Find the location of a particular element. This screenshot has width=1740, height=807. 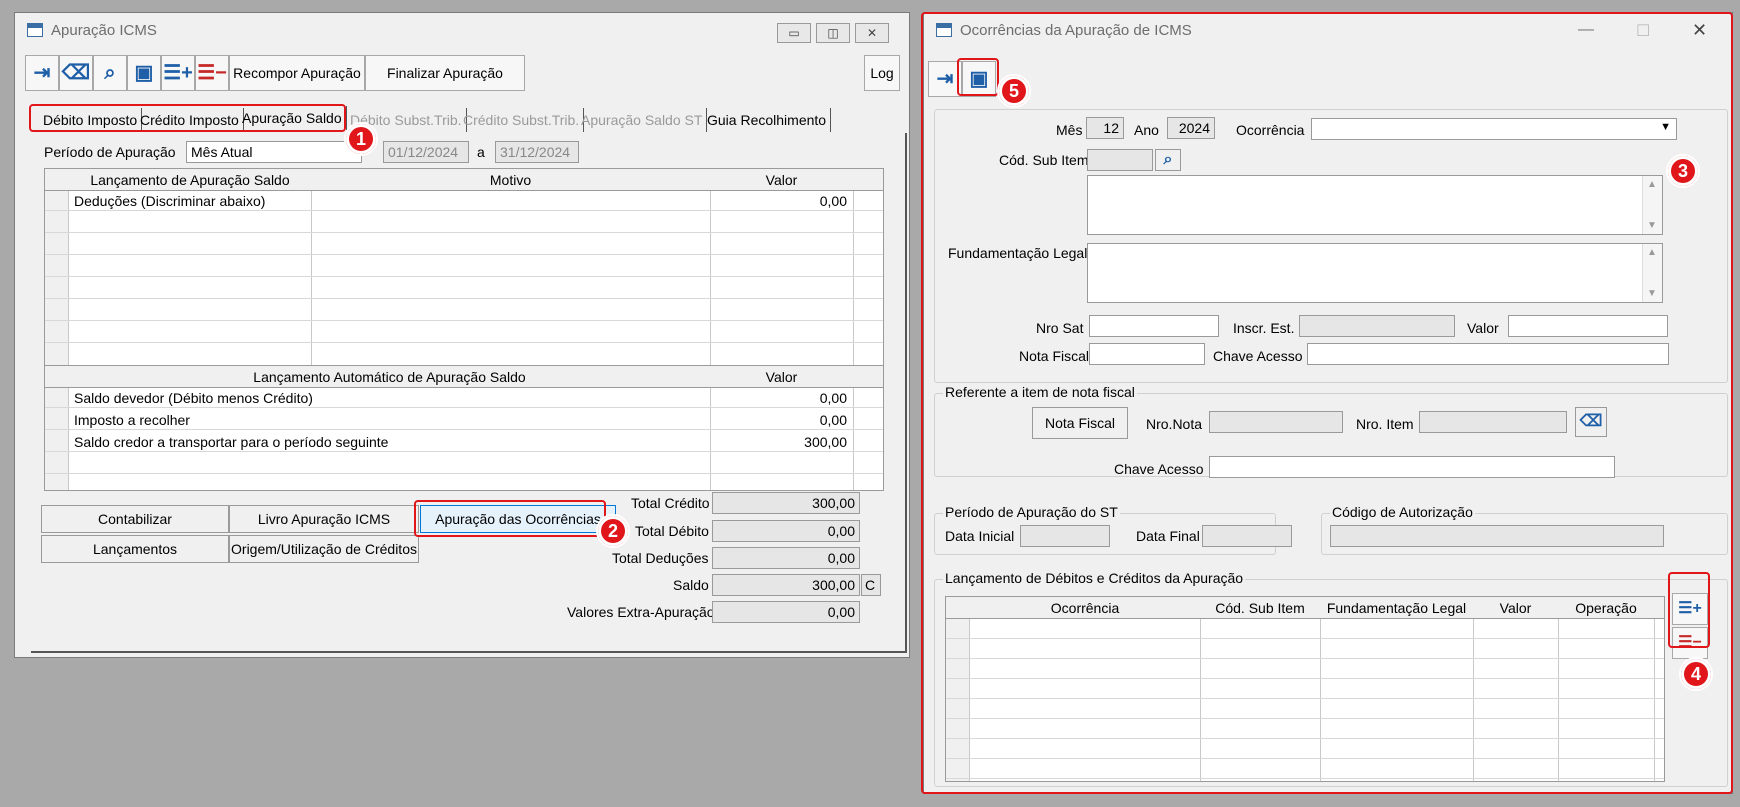

livro-apuracao-button: Livro Apuração ICMS is located at coordinates (324, 519).